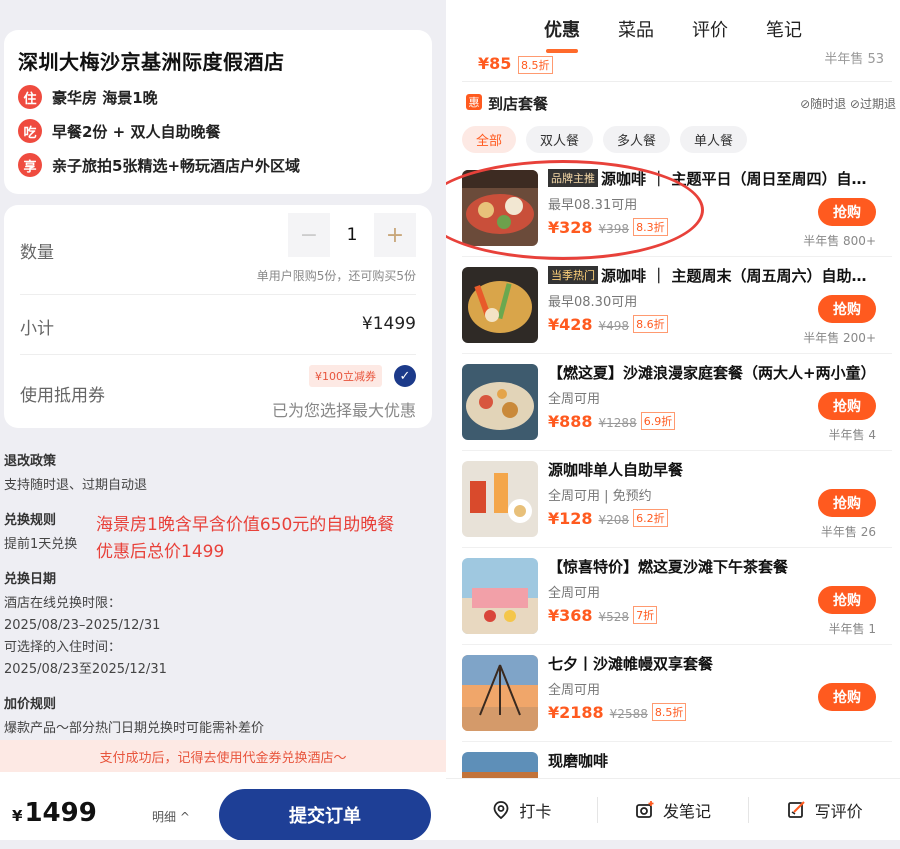 This screenshot has width=900, height=849. Describe the element at coordinates (645, 615) in the screenshot. I see `discount-tag: 7折` at that location.